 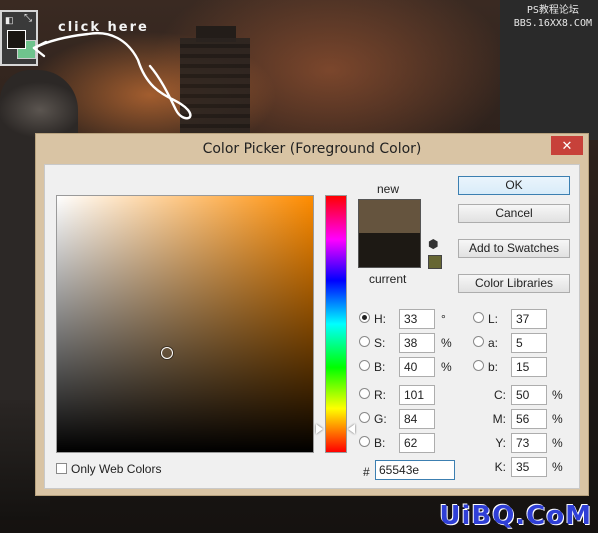 I want to click on yellow-unit: %, so click(x=557, y=443).